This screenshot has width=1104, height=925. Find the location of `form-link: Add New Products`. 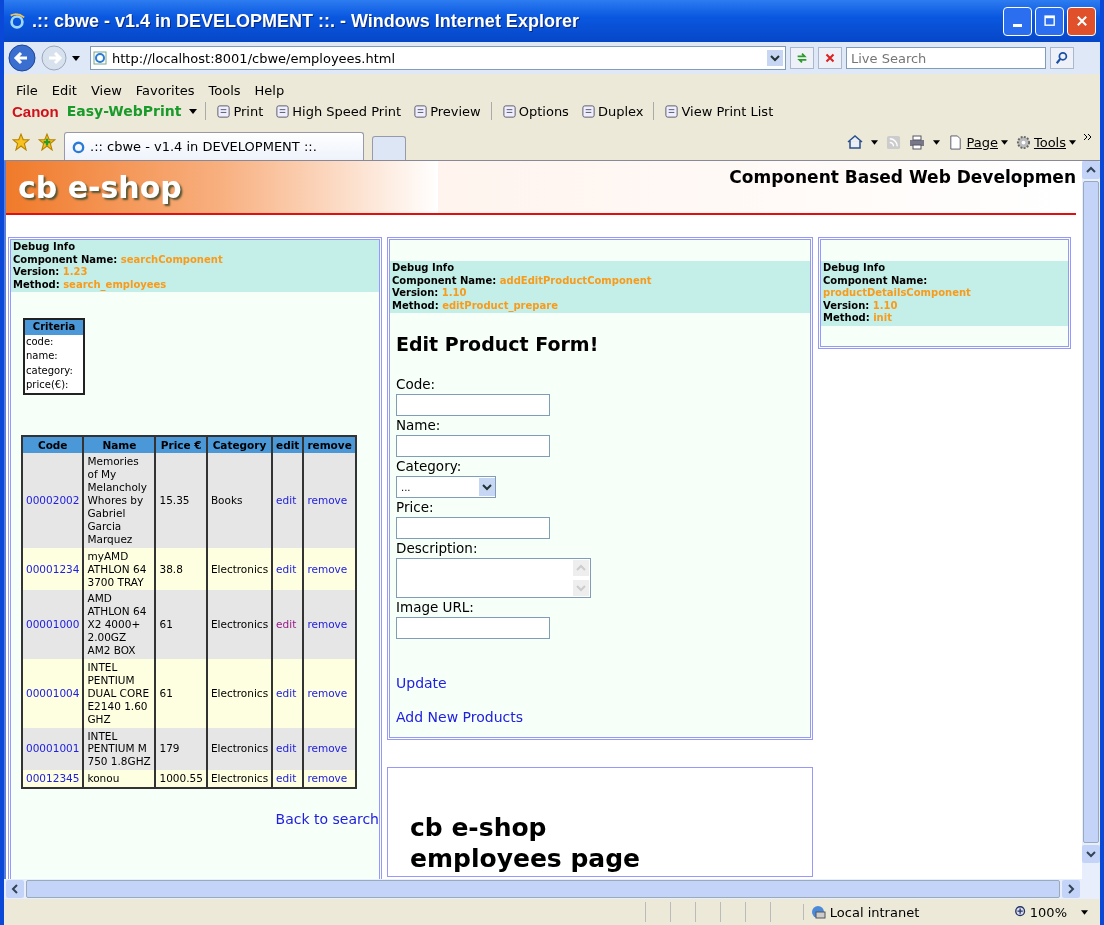

form-link: Add New Products is located at coordinates (459, 717).